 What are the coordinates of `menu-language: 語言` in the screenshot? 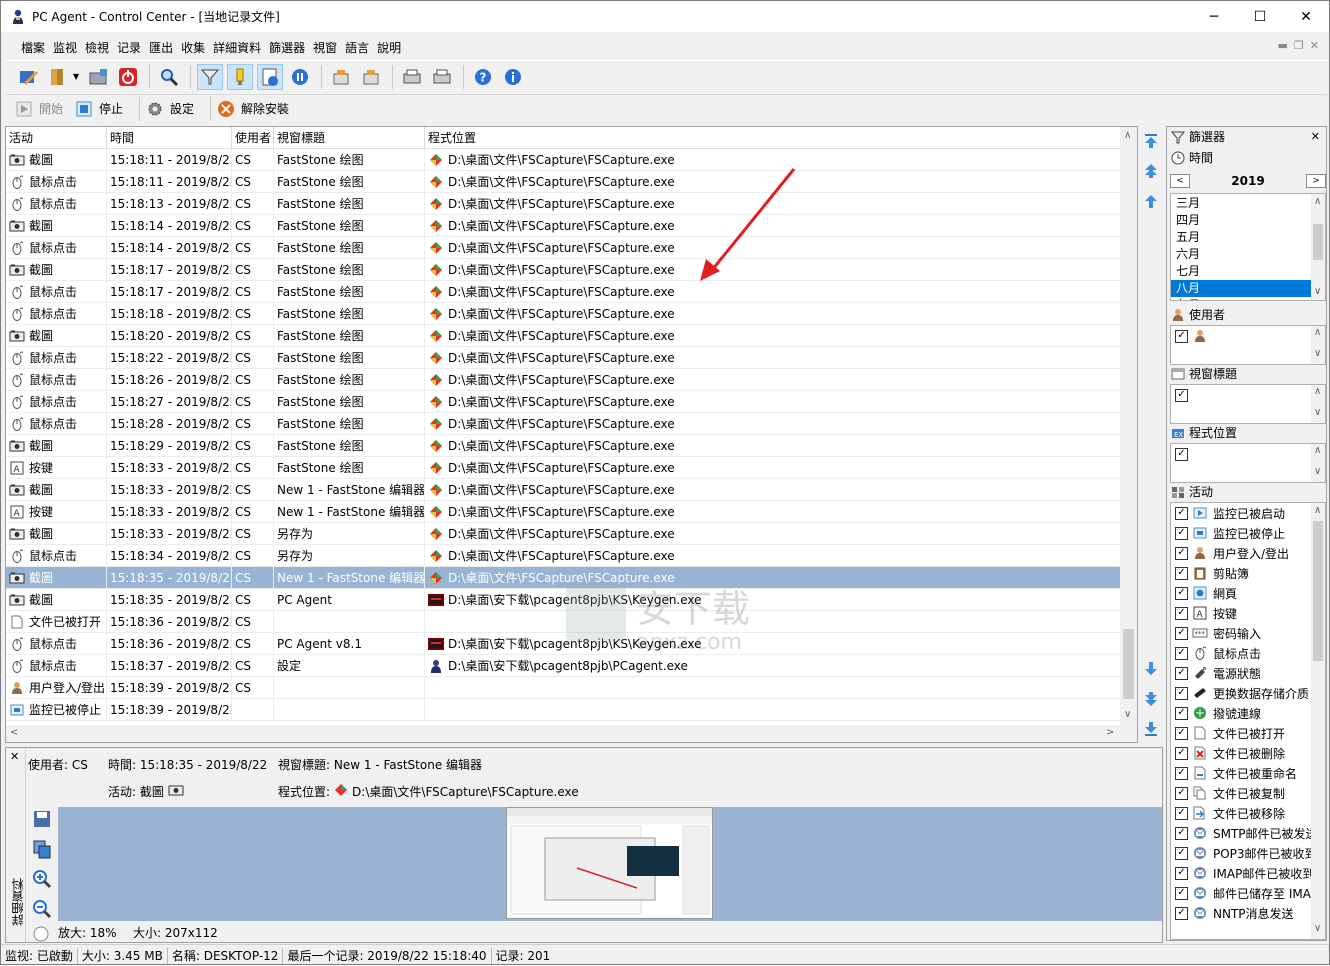 It's located at (357, 47).